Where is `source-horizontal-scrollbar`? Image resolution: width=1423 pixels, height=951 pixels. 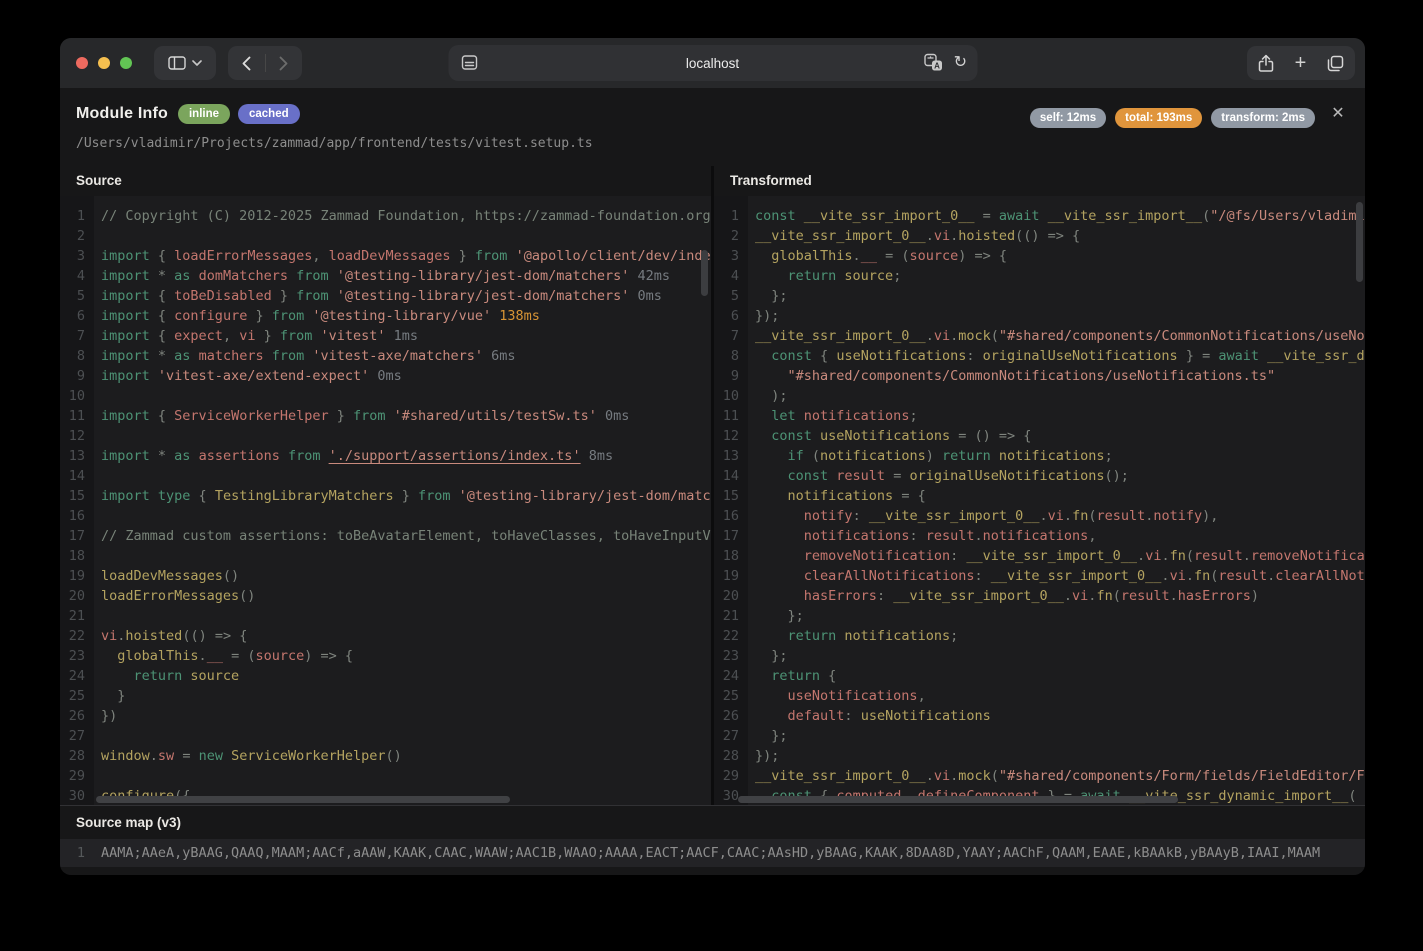
source-horizontal-scrollbar is located at coordinates (303, 799).